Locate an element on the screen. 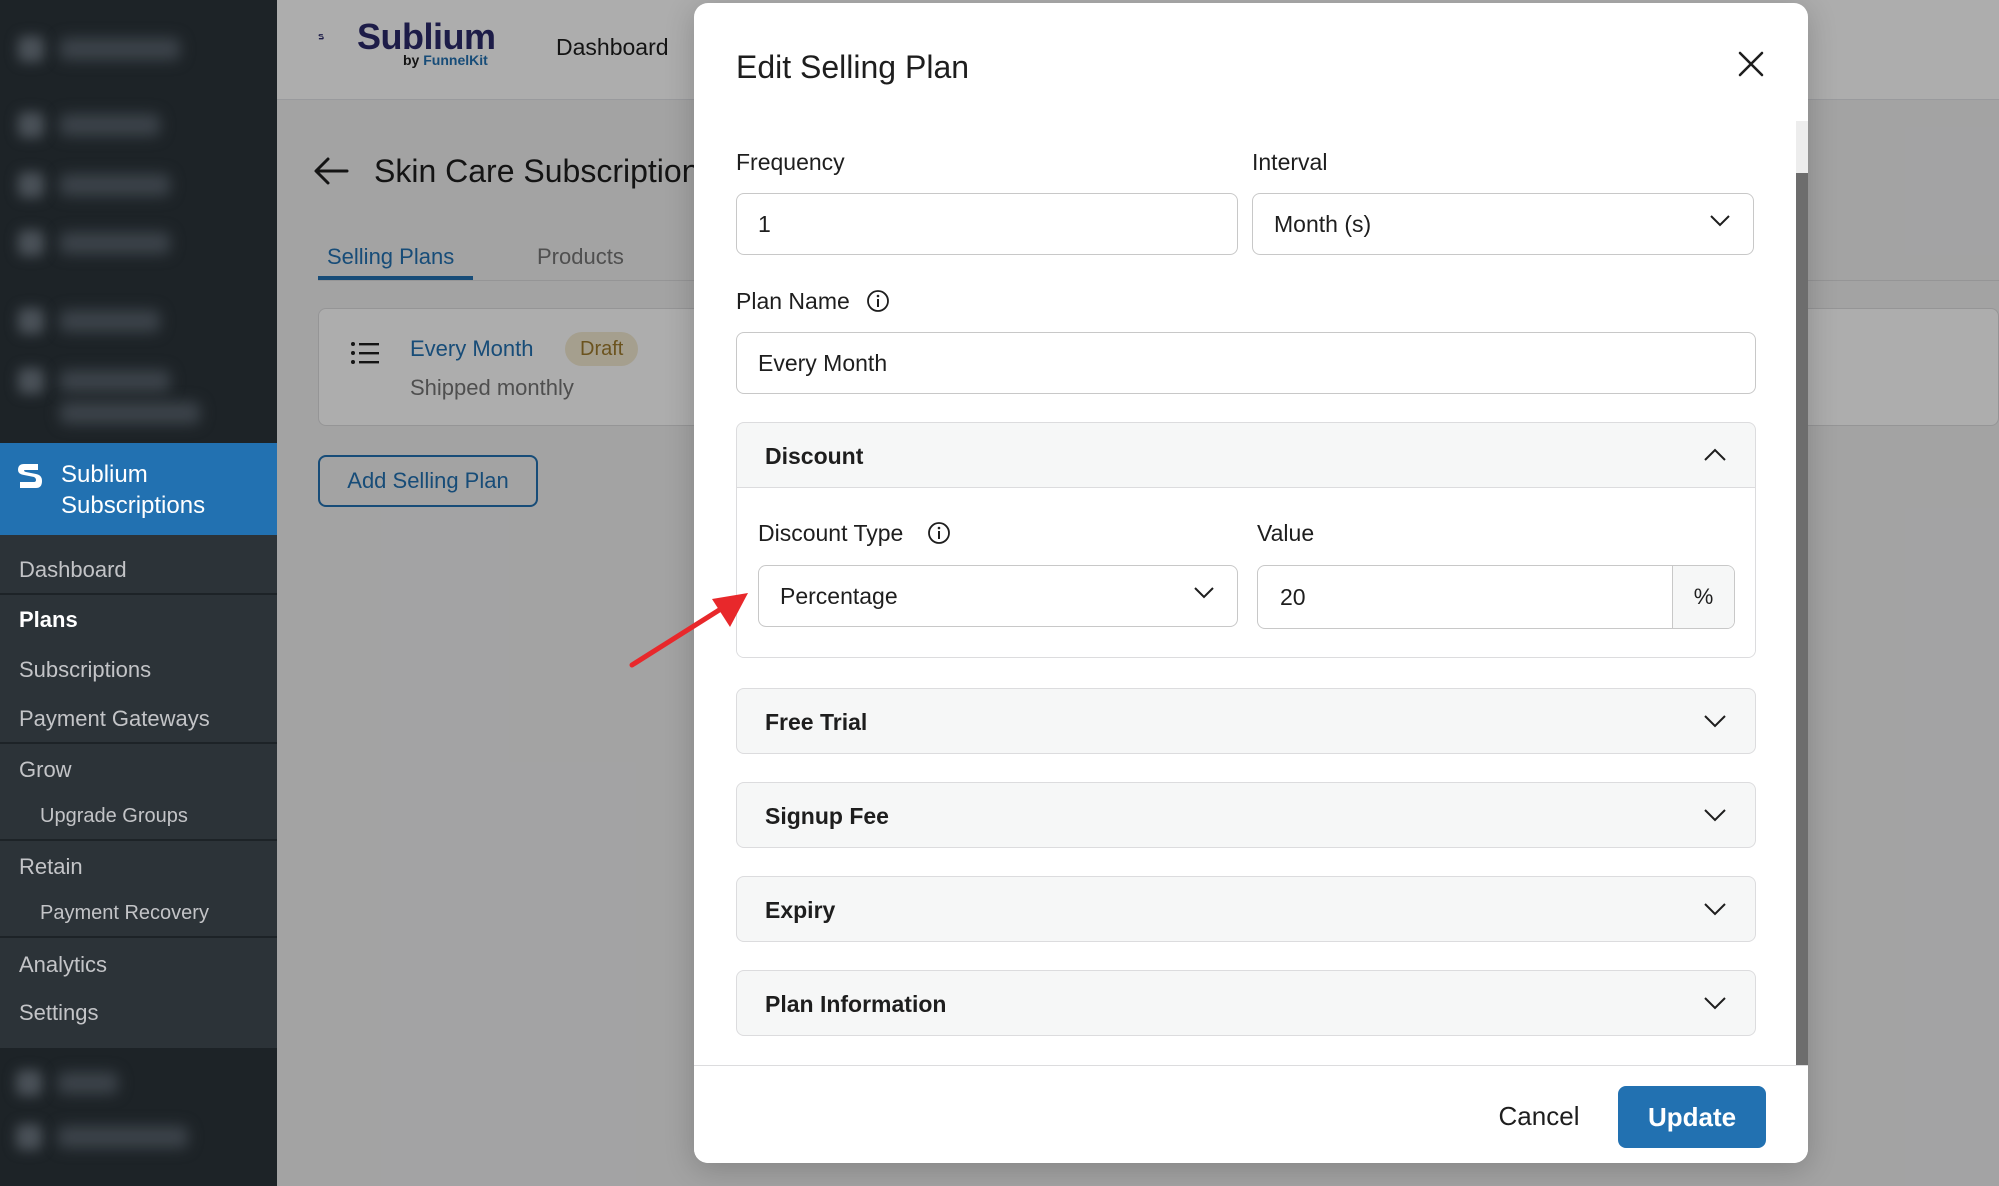 The width and height of the screenshot is (1999, 1186). interval-label: Interval is located at coordinates (1290, 162).